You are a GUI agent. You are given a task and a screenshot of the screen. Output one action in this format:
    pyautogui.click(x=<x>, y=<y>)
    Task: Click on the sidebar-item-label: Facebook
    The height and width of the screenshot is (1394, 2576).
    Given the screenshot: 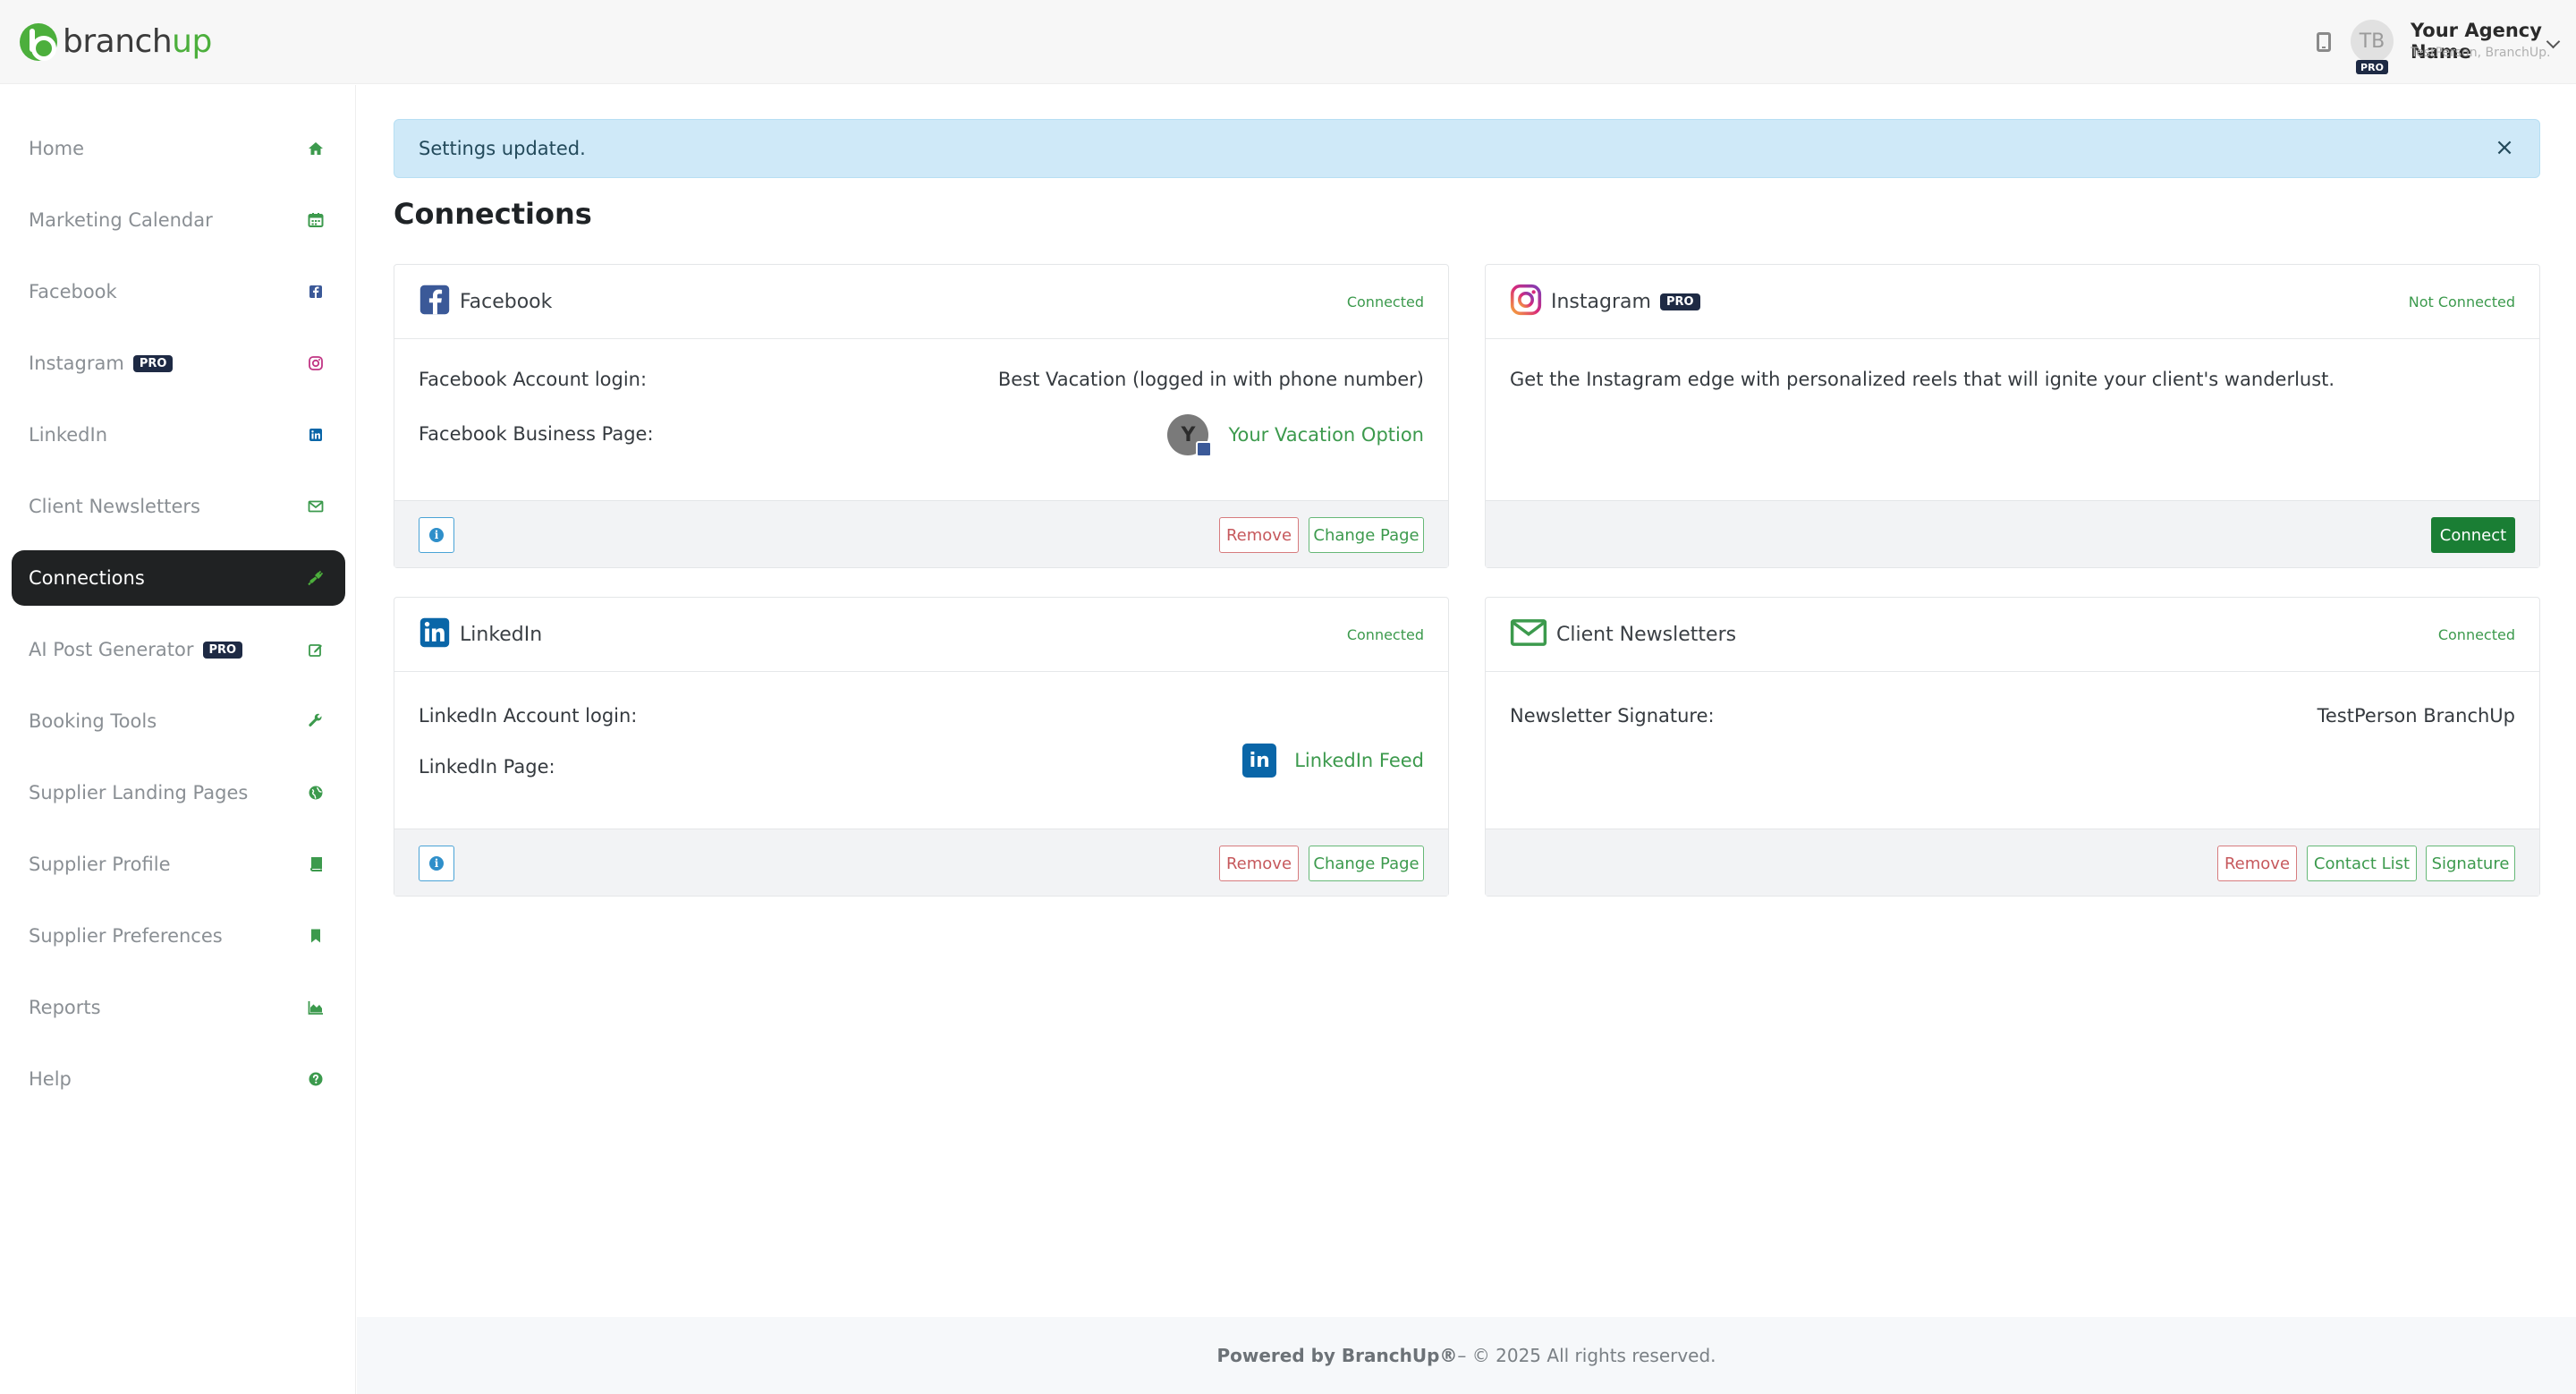 What is the action you would take?
    pyautogui.click(x=73, y=291)
    